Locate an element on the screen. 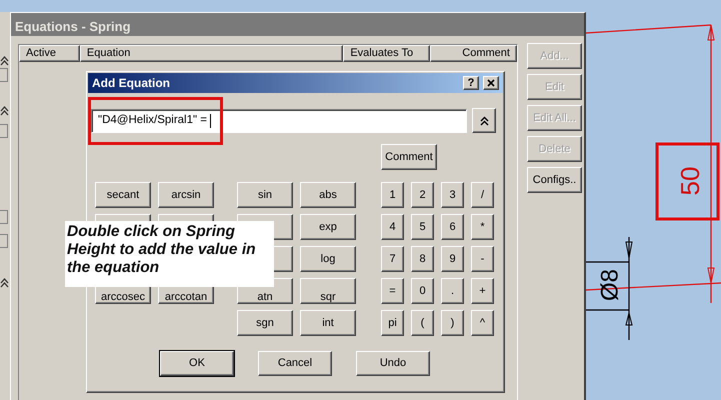 The image size is (721, 400). keypad-button: ) is located at coordinates (452, 323).